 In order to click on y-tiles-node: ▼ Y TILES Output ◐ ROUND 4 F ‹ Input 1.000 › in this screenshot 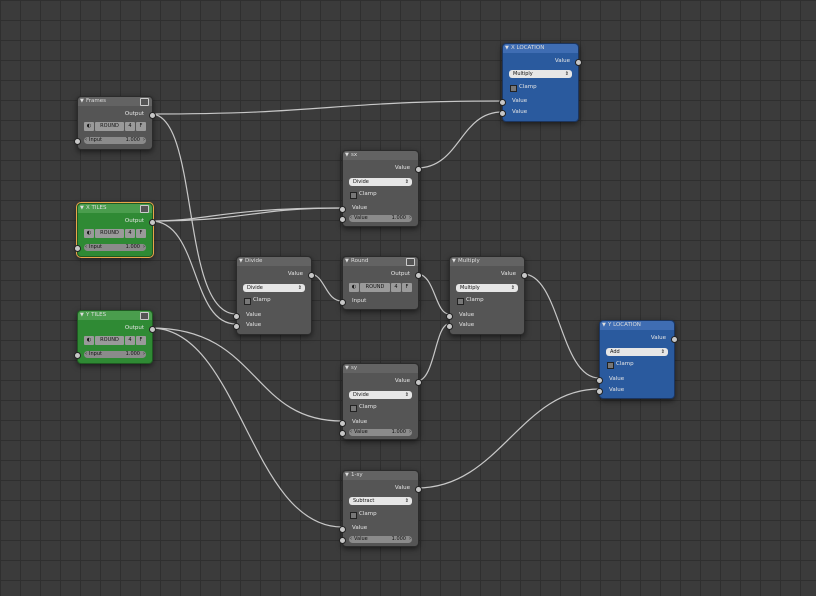, I will do `click(115, 337)`.